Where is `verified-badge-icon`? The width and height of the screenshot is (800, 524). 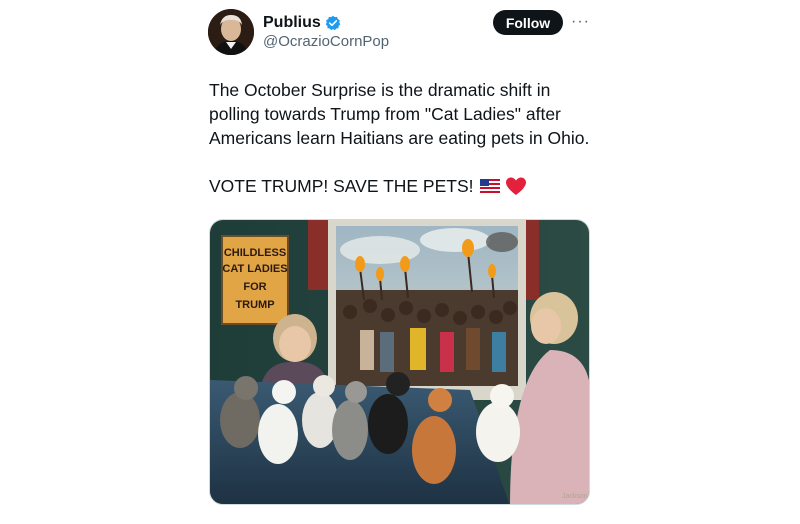
verified-badge-icon is located at coordinates (333, 23).